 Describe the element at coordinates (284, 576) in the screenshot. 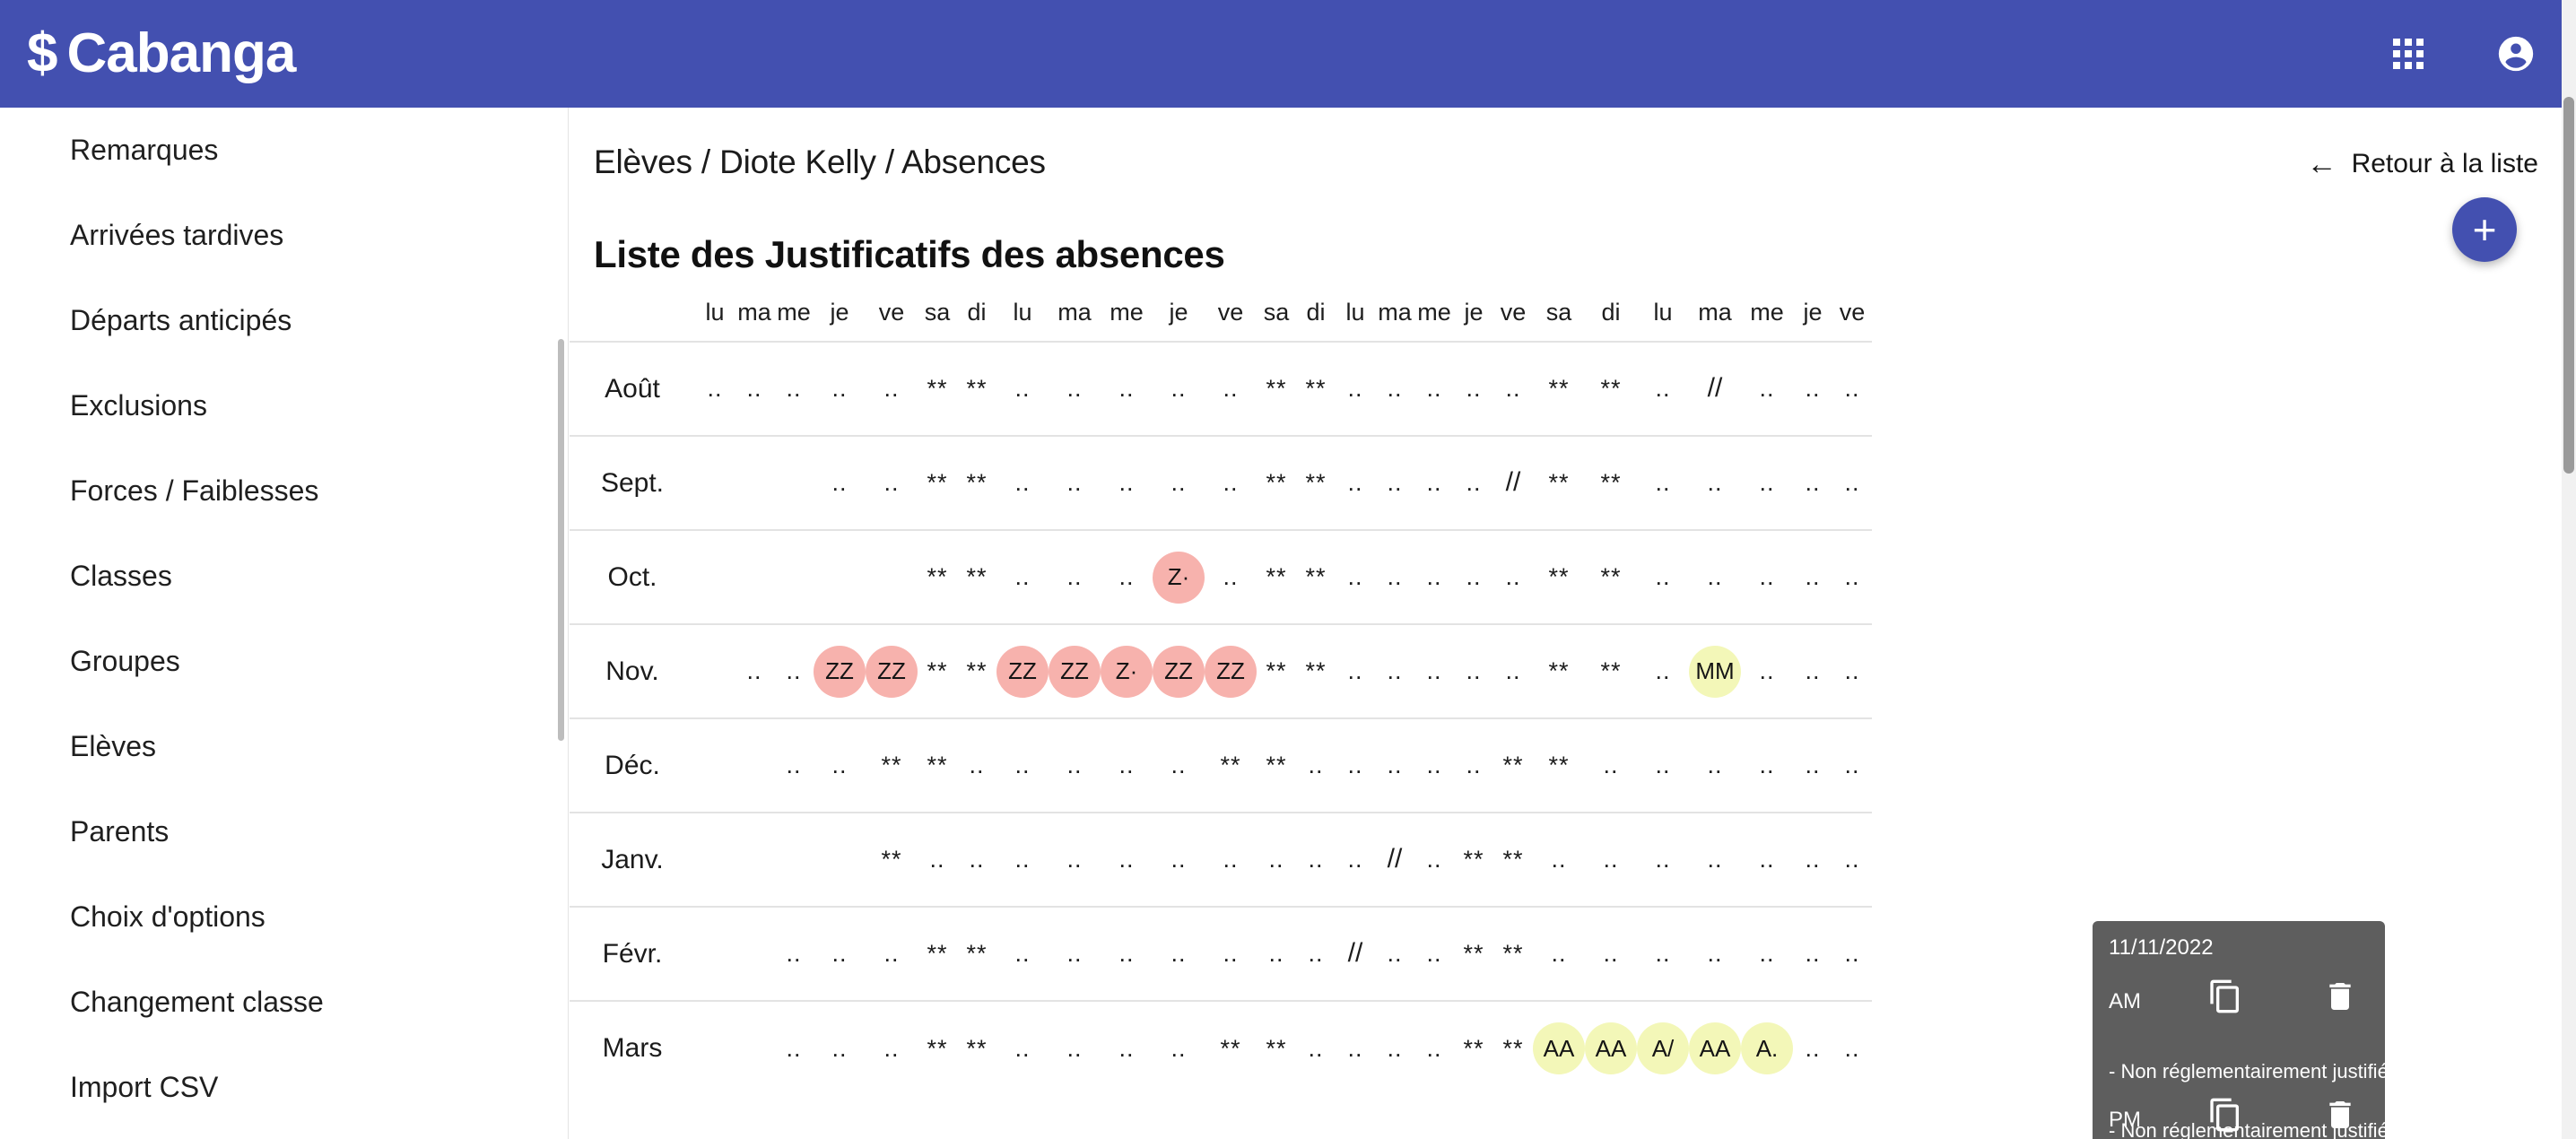

I see `sidebar-item-classes: Classes` at that location.